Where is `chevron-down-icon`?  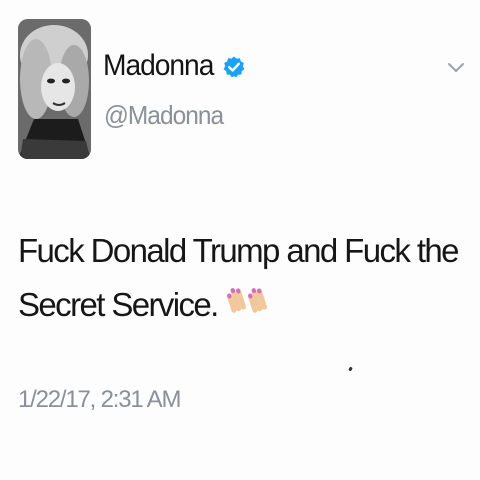
chevron-down-icon is located at coordinates (456, 68).